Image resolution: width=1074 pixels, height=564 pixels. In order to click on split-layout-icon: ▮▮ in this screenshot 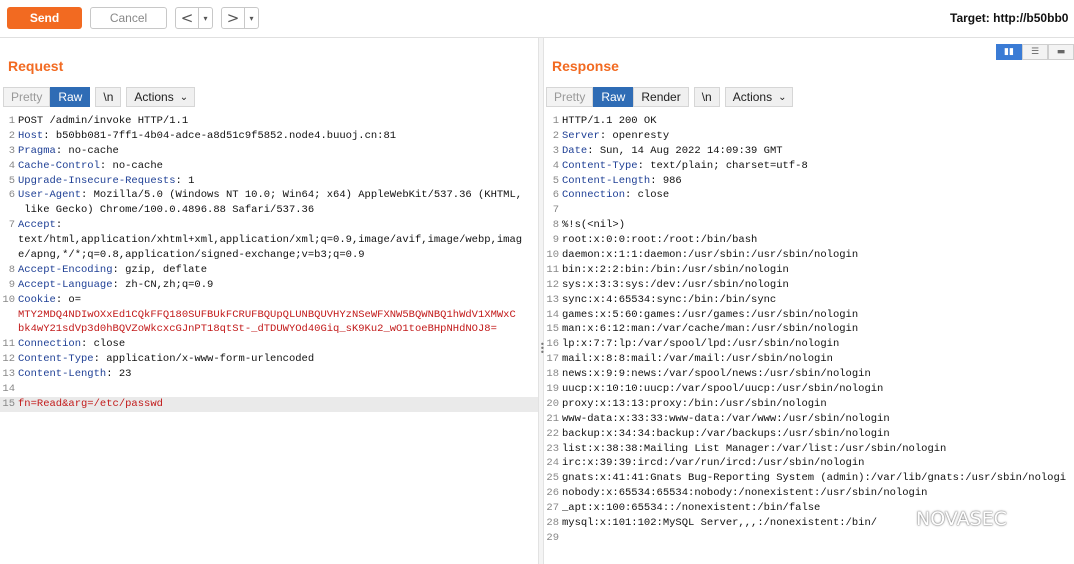, I will do `click(1009, 52)`.